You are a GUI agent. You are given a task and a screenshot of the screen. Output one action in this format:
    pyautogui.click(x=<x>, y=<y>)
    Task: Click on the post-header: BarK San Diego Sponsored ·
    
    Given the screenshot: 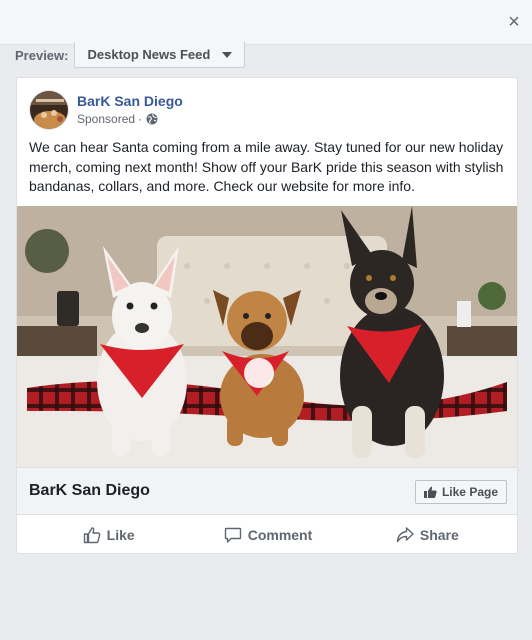 What is the action you would take?
    pyautogui.click(x=106, y=110)
    